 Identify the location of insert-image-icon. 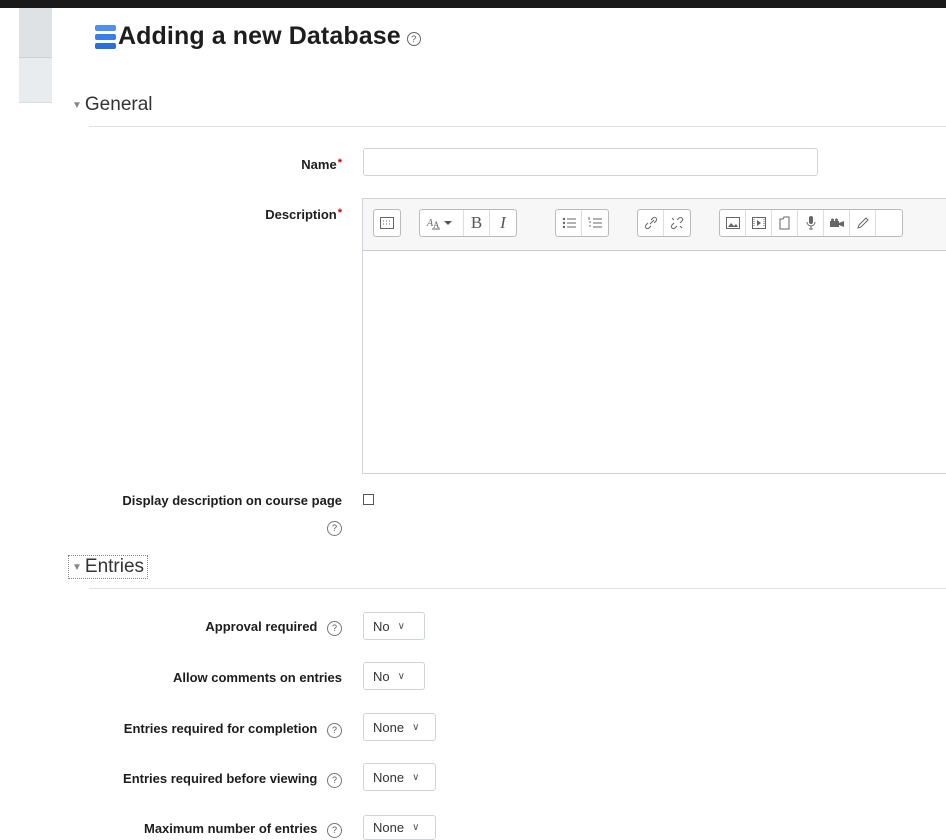
(733, 223).